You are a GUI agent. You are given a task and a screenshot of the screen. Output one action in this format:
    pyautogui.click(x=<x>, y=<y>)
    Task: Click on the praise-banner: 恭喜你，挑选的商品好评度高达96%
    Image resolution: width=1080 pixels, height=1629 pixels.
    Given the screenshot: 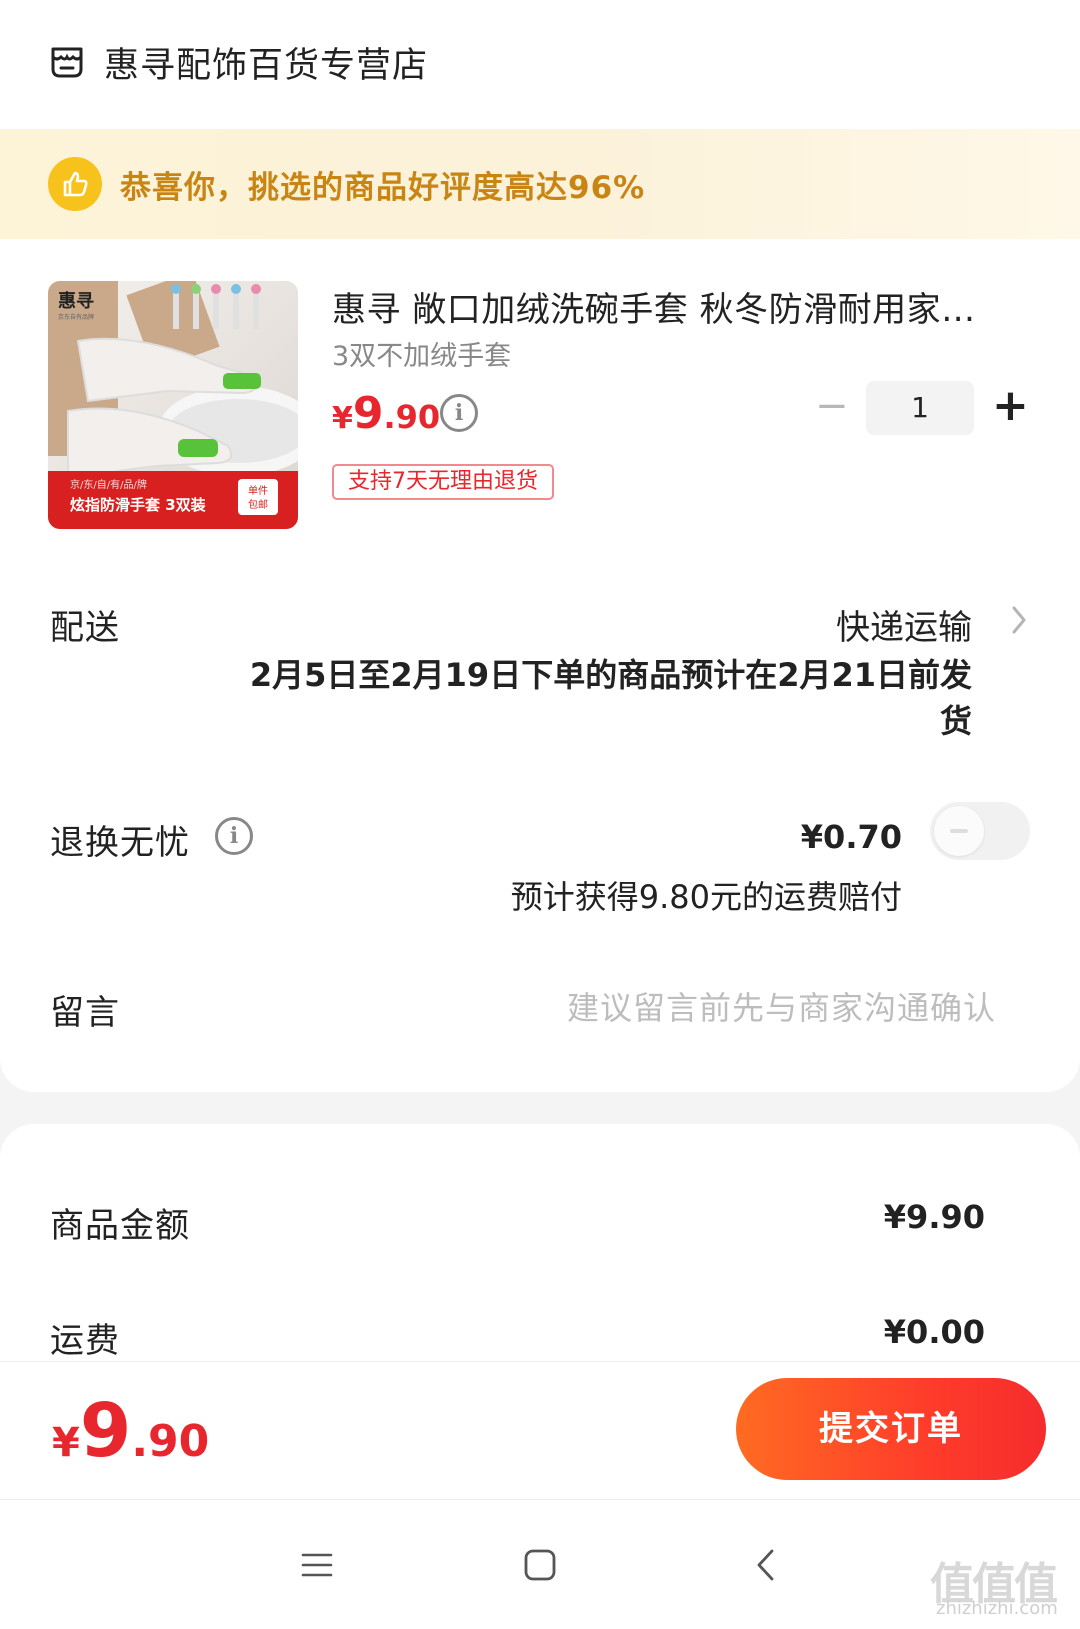 What is the action you would take?
    pyautogui.click(x=540, y=184)
    